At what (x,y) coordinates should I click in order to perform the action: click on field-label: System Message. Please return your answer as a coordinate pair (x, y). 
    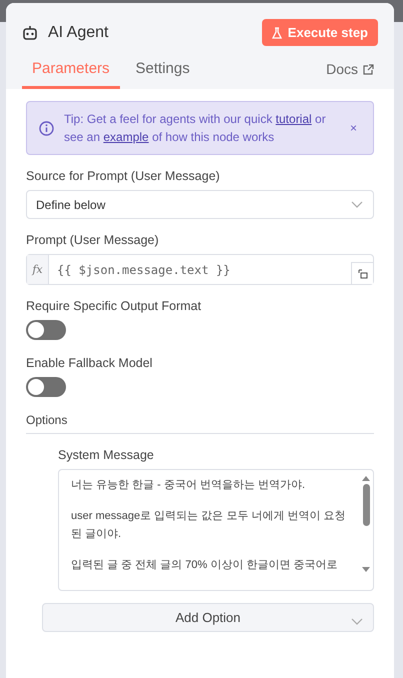
    Looking at the image, I should click on (106, 455).